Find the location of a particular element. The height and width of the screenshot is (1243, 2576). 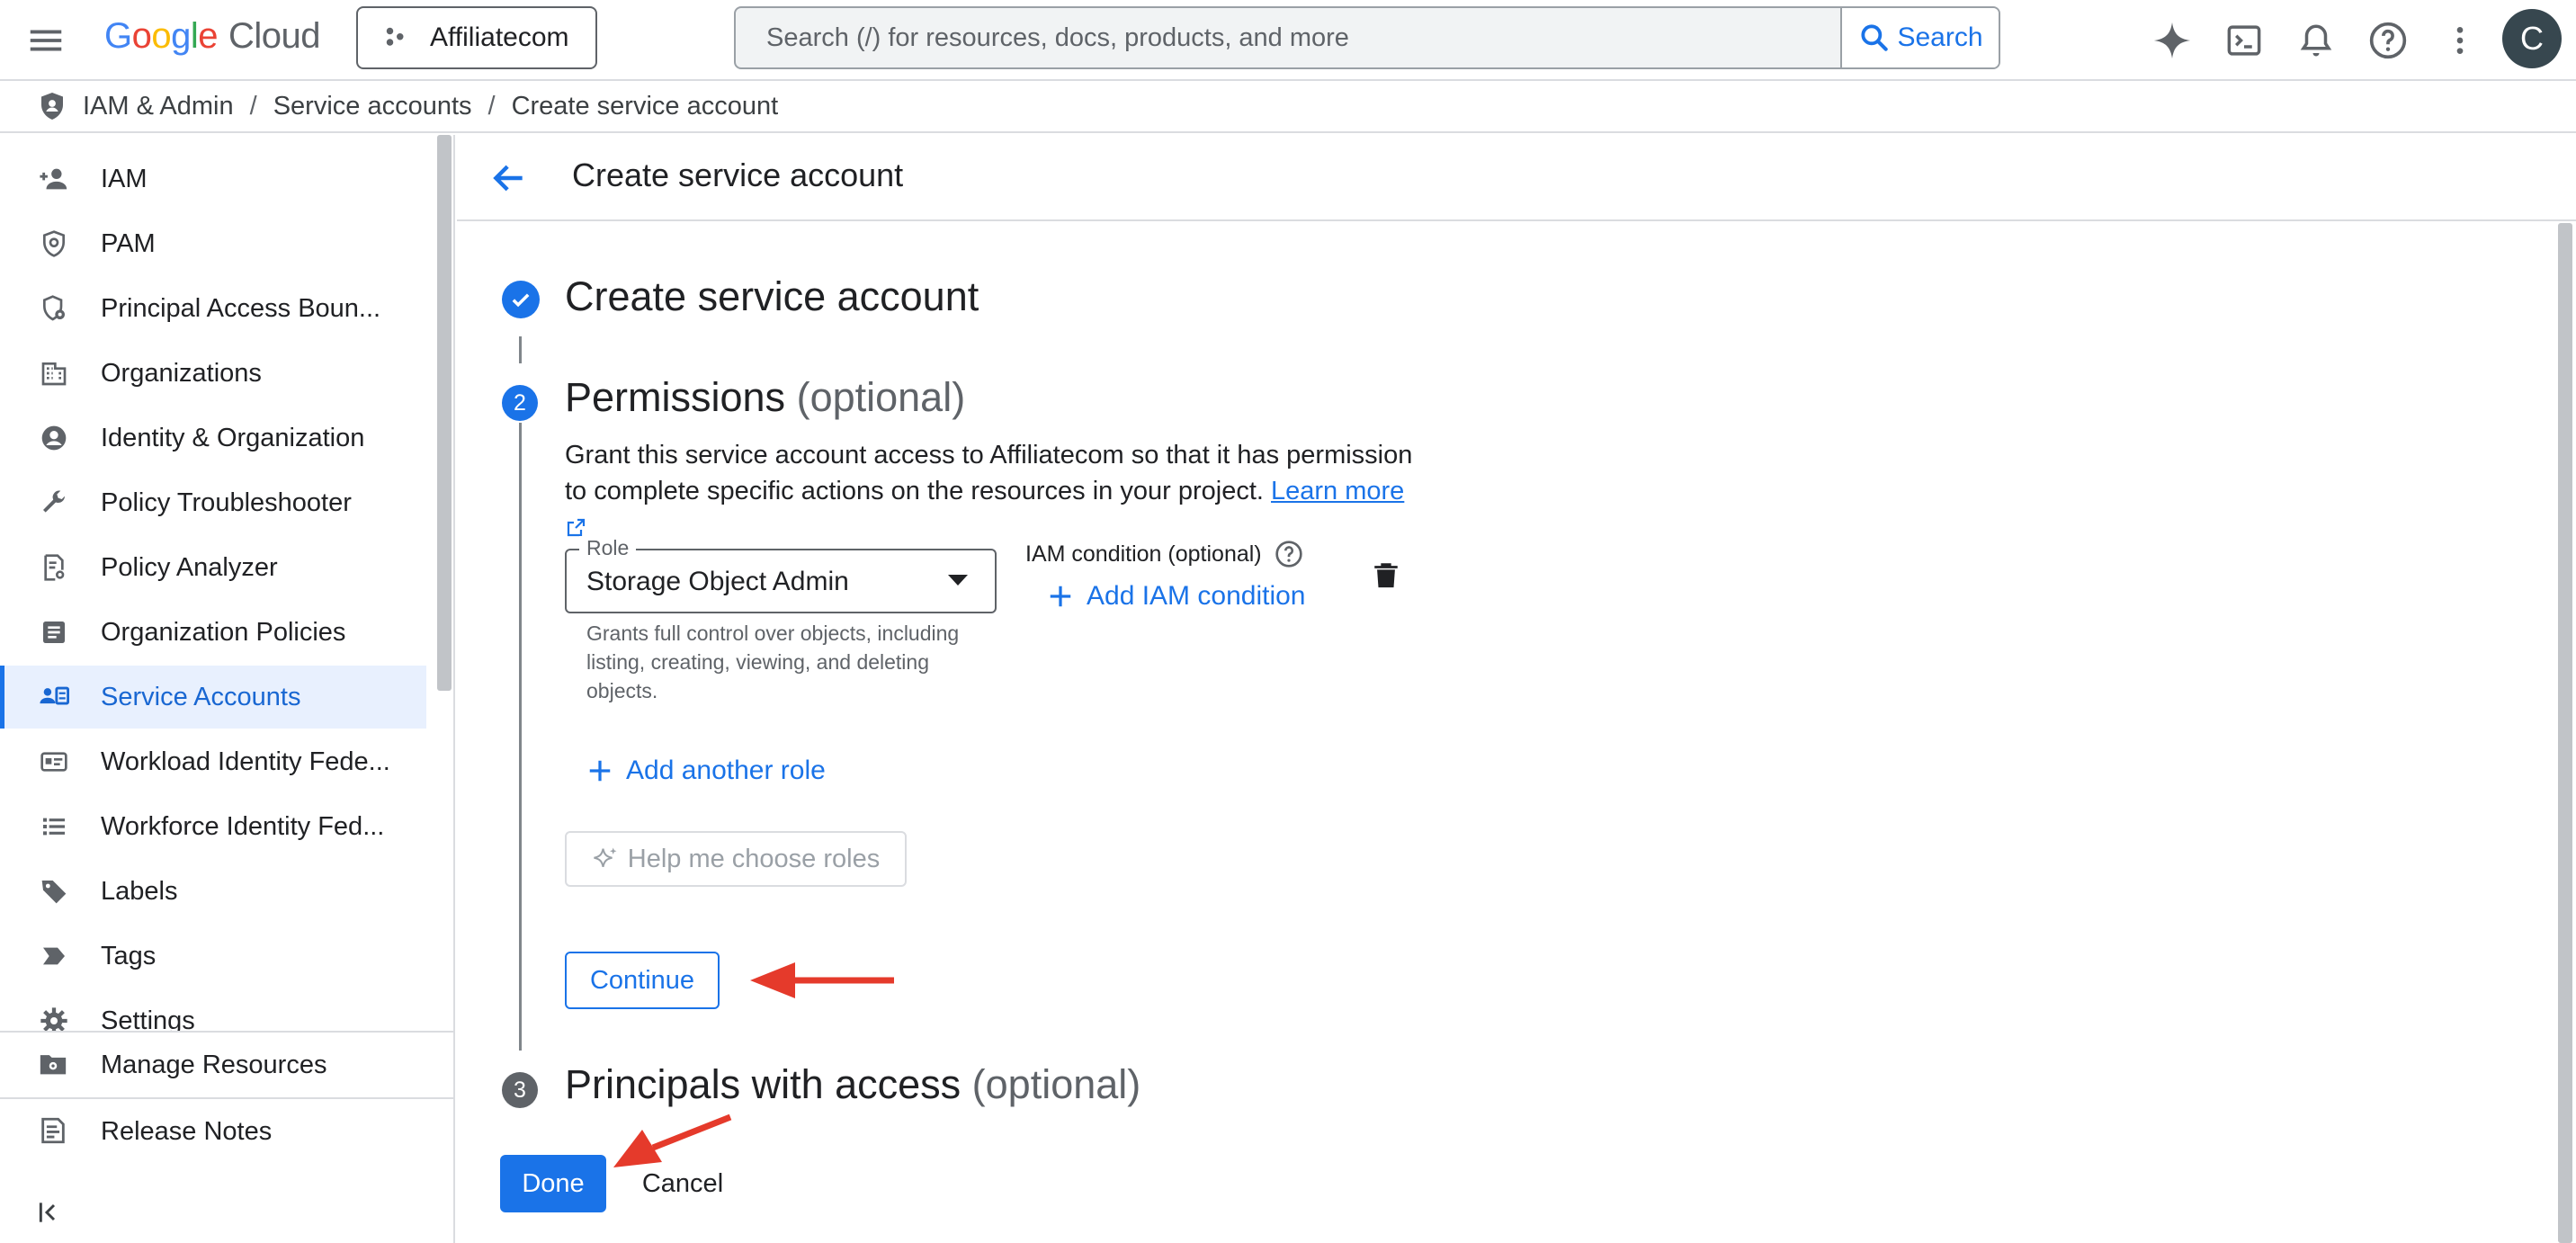

search-input is located at coordinates (1289, 37).